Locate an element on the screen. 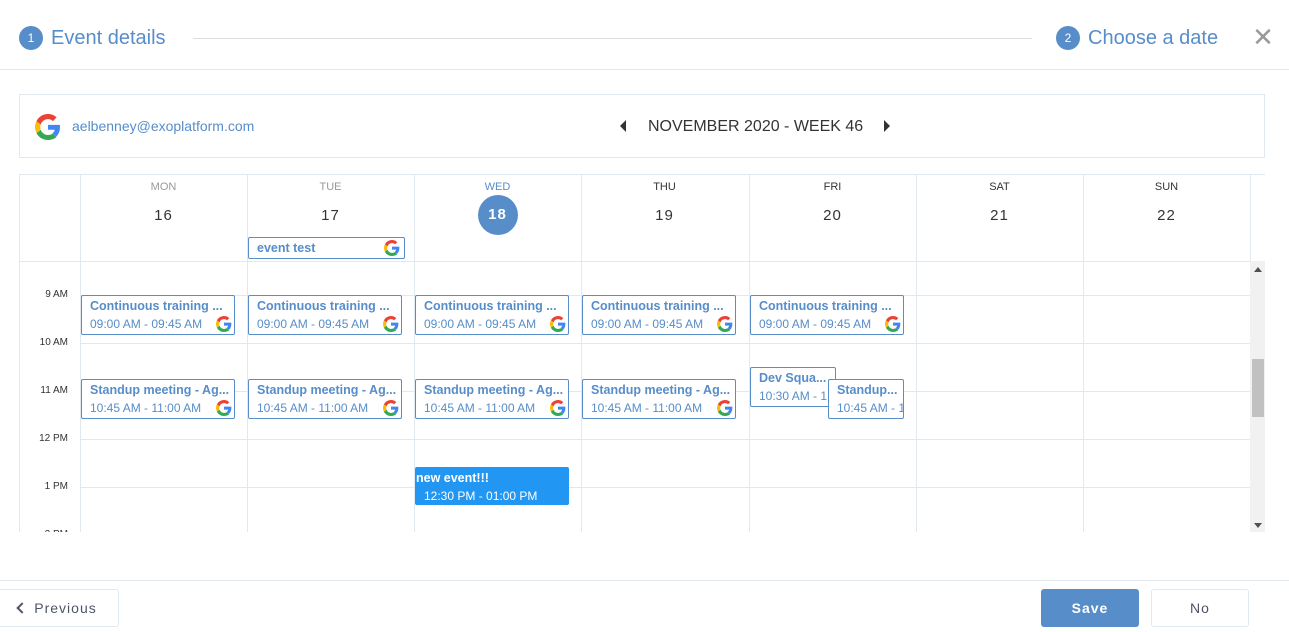 This screenshot has height=632, width=1289. day-header-sun: SUN 22 is located at coordinates (1166, 215).